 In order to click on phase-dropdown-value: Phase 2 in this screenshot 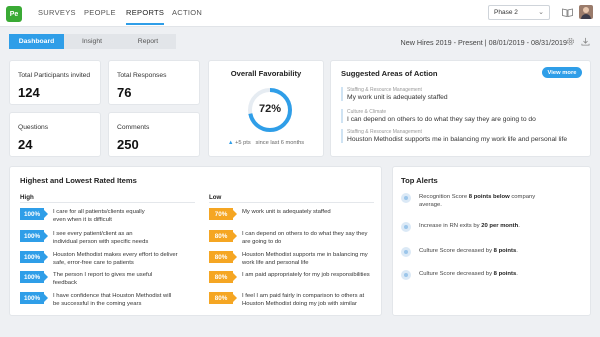, I will do `click(506, 12)`.